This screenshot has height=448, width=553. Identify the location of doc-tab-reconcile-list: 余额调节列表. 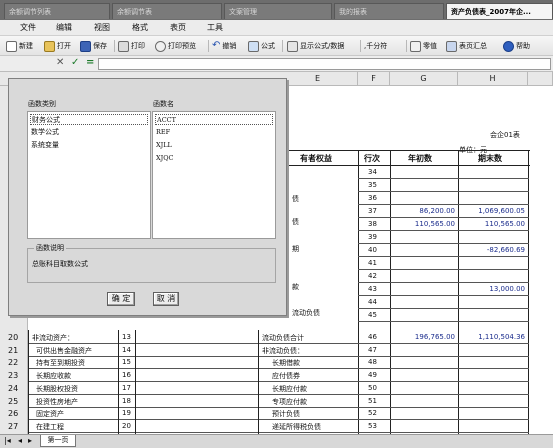
(57, 11).